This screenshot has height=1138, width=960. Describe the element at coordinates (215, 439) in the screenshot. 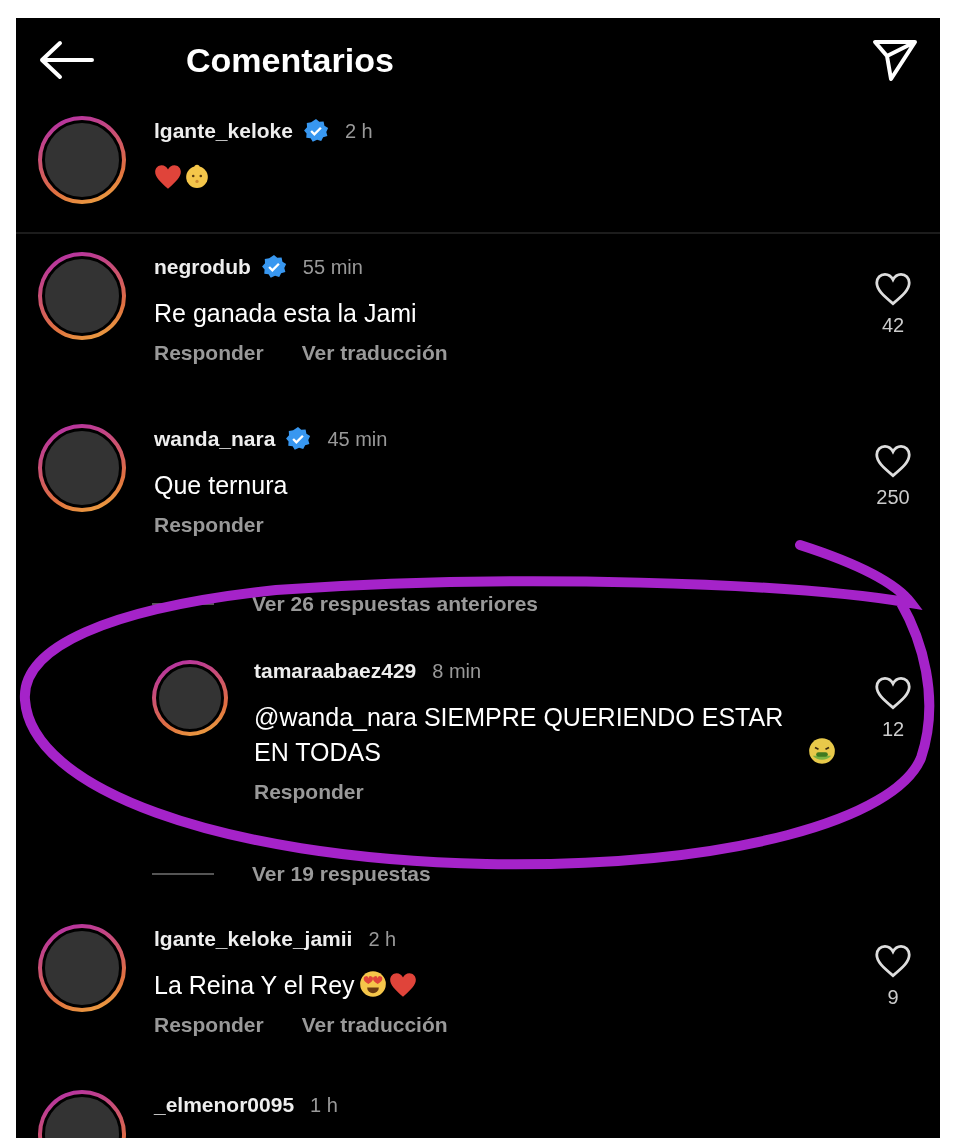

I see `username: wanda_nara` at that location.